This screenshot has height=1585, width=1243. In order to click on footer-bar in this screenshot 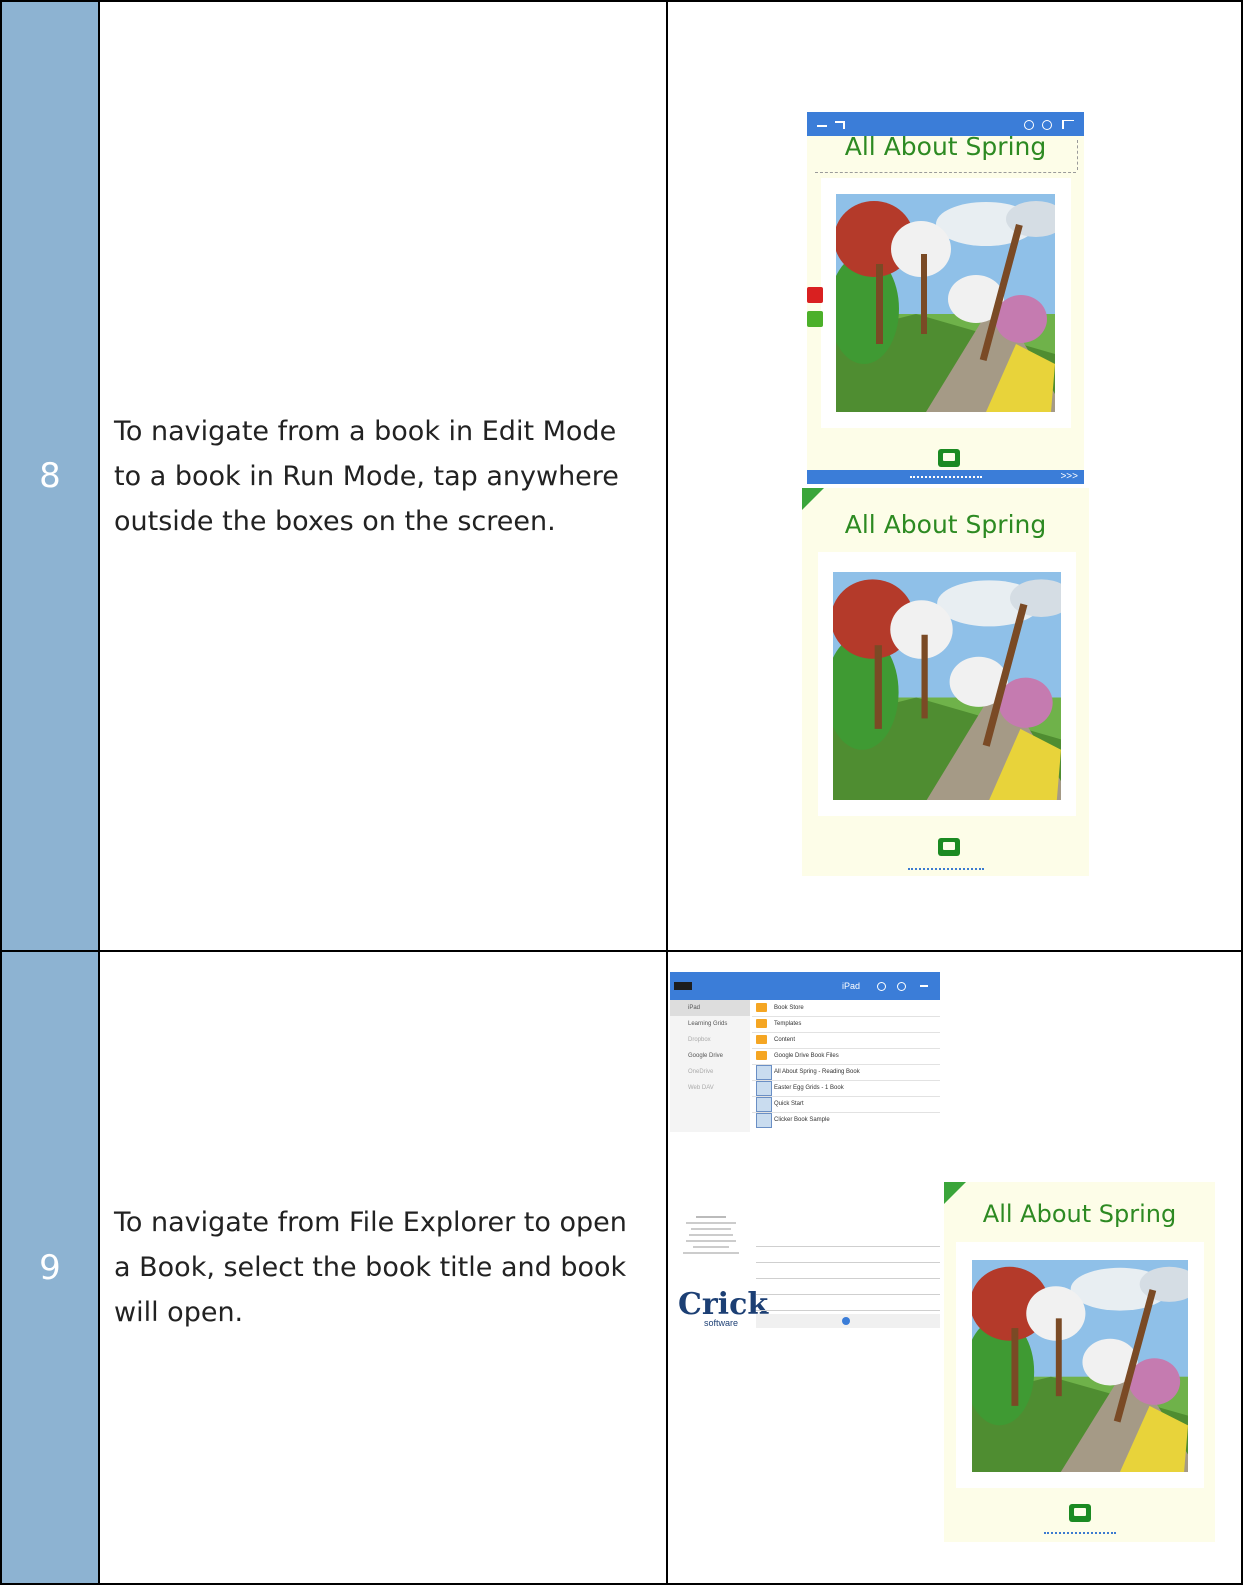, I will do `click(848, 1321)`.